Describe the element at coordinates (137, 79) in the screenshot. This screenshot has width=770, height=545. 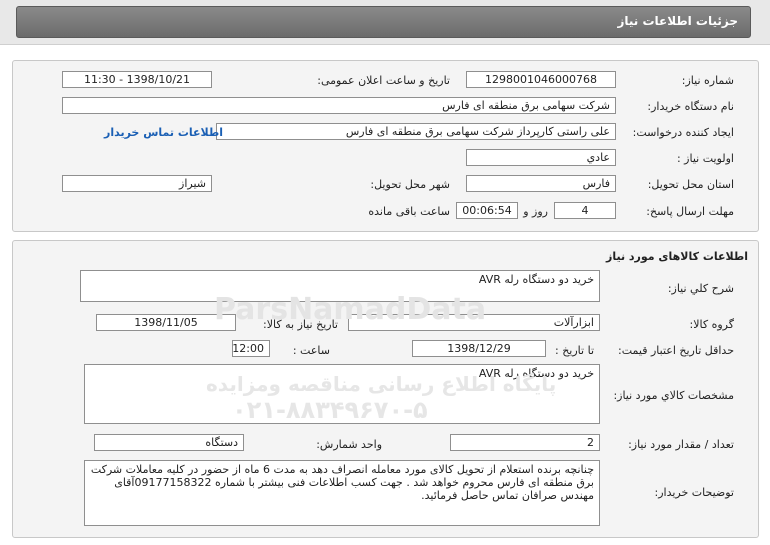
I see `announce-field: 1398/10/21 - 11:30` at that location.